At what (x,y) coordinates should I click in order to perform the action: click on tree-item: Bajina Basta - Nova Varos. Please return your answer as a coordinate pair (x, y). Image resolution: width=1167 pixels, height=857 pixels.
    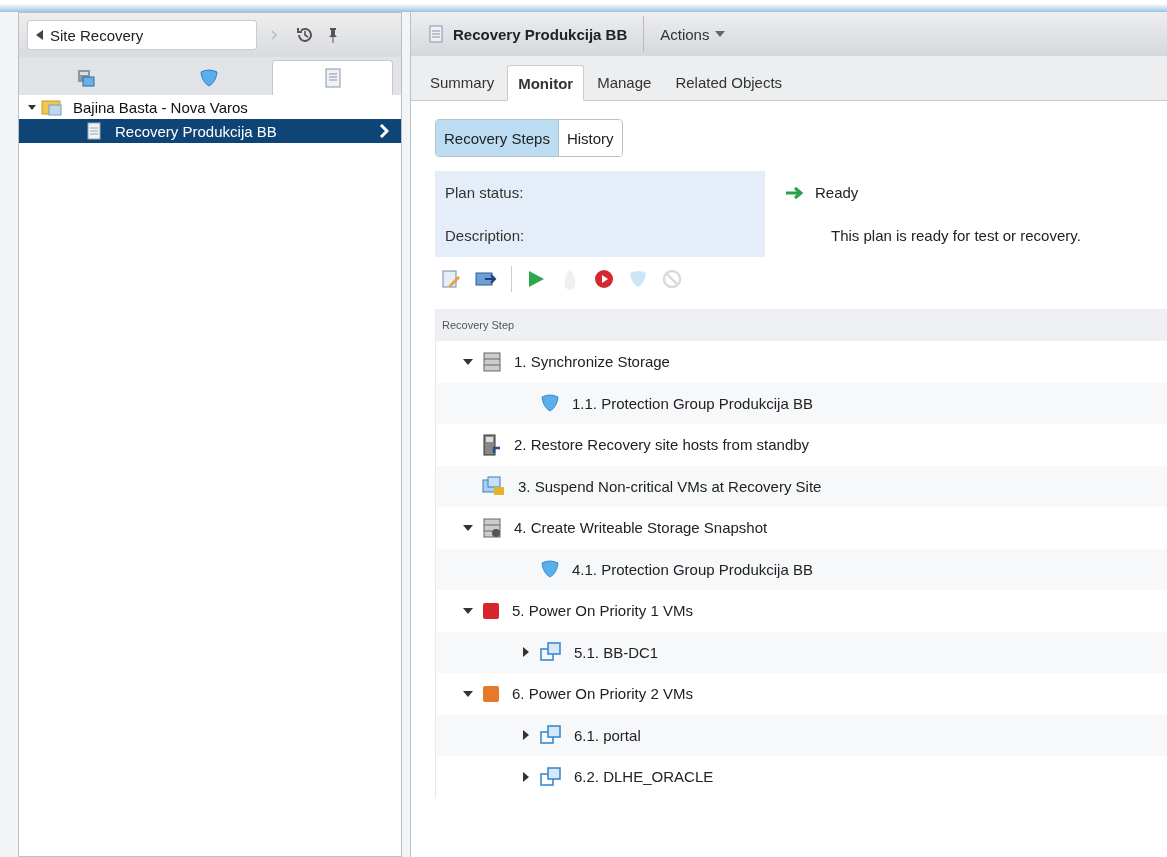
    Looking at the image, I should click on (210, 107).